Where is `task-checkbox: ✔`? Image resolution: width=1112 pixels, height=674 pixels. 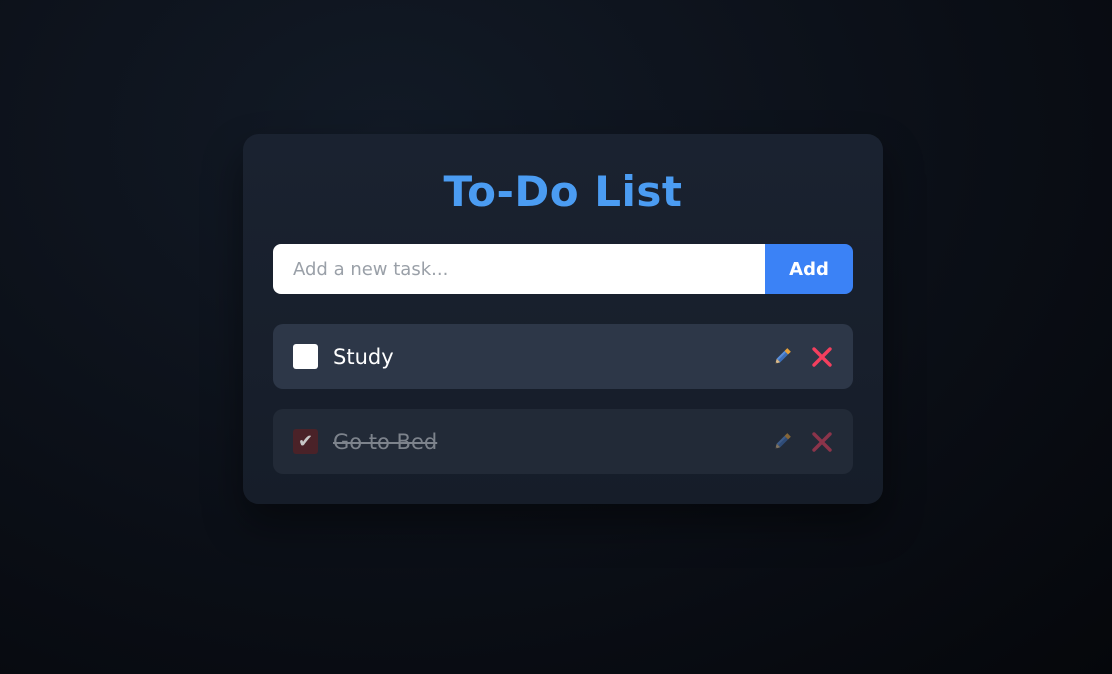
task-checkbox: ✔ is located at coordinates (305, 441).